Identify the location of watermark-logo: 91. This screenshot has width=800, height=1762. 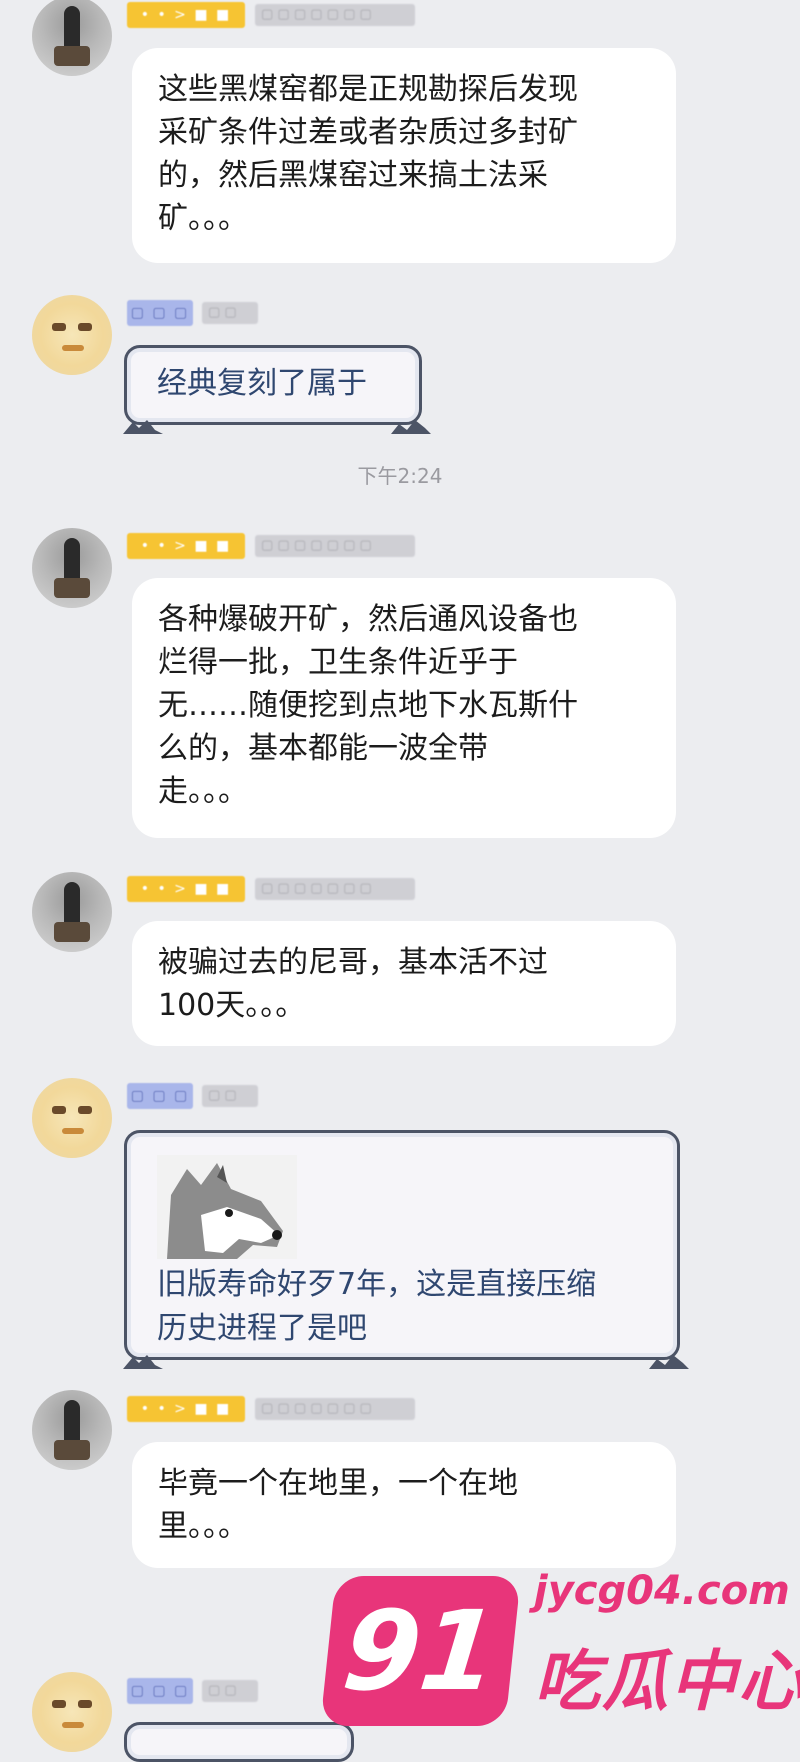
(420, 1651).